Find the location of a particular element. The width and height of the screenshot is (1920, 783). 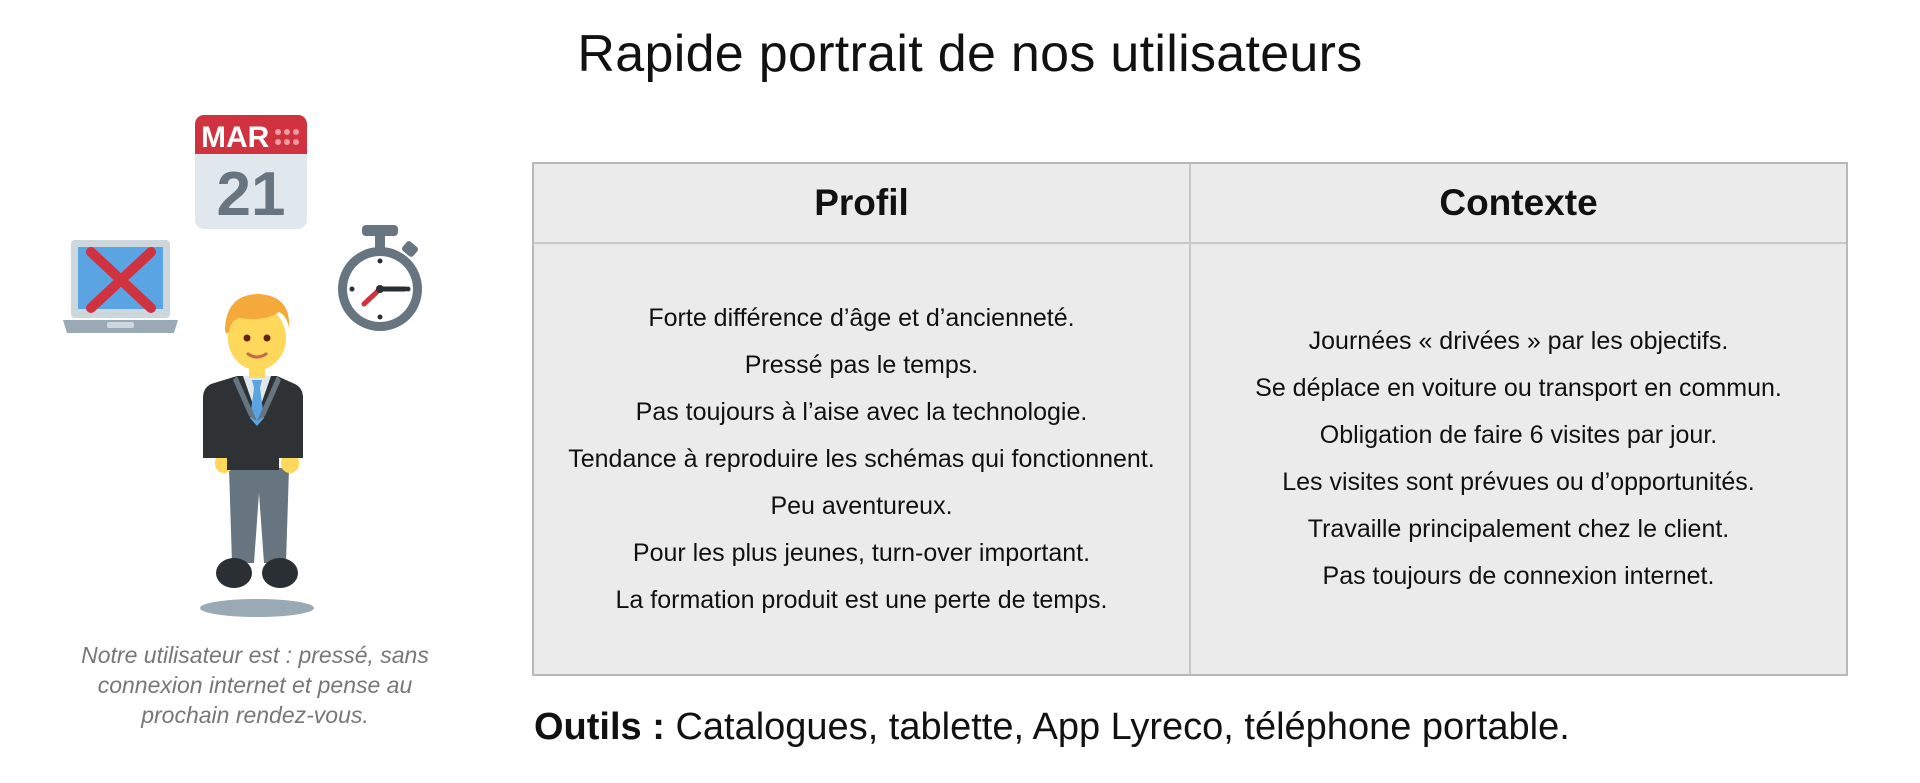

contexte-line: Obligation de faire 6 visites par jour. is located at coordinates (1518, 435).